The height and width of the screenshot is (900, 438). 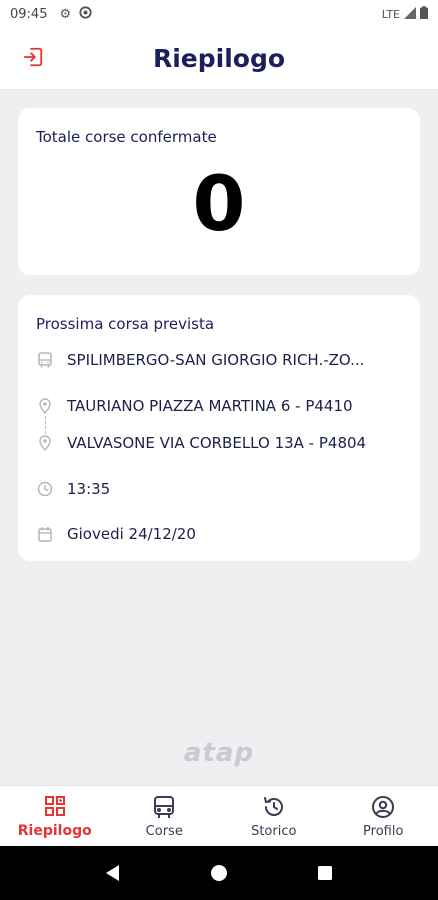 I want to click on home-icon, so click(x=219, y=873).